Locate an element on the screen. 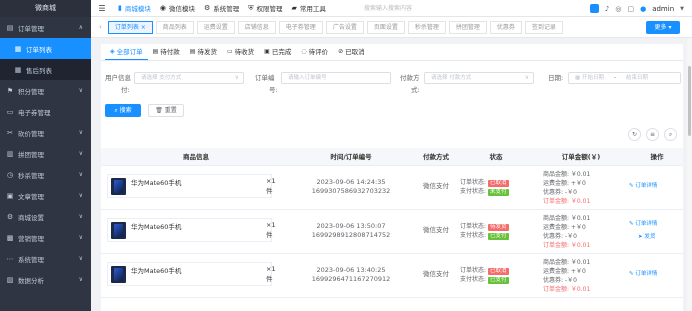  tab-coupon: 电子券管理 is located at coordinates (300, 27).